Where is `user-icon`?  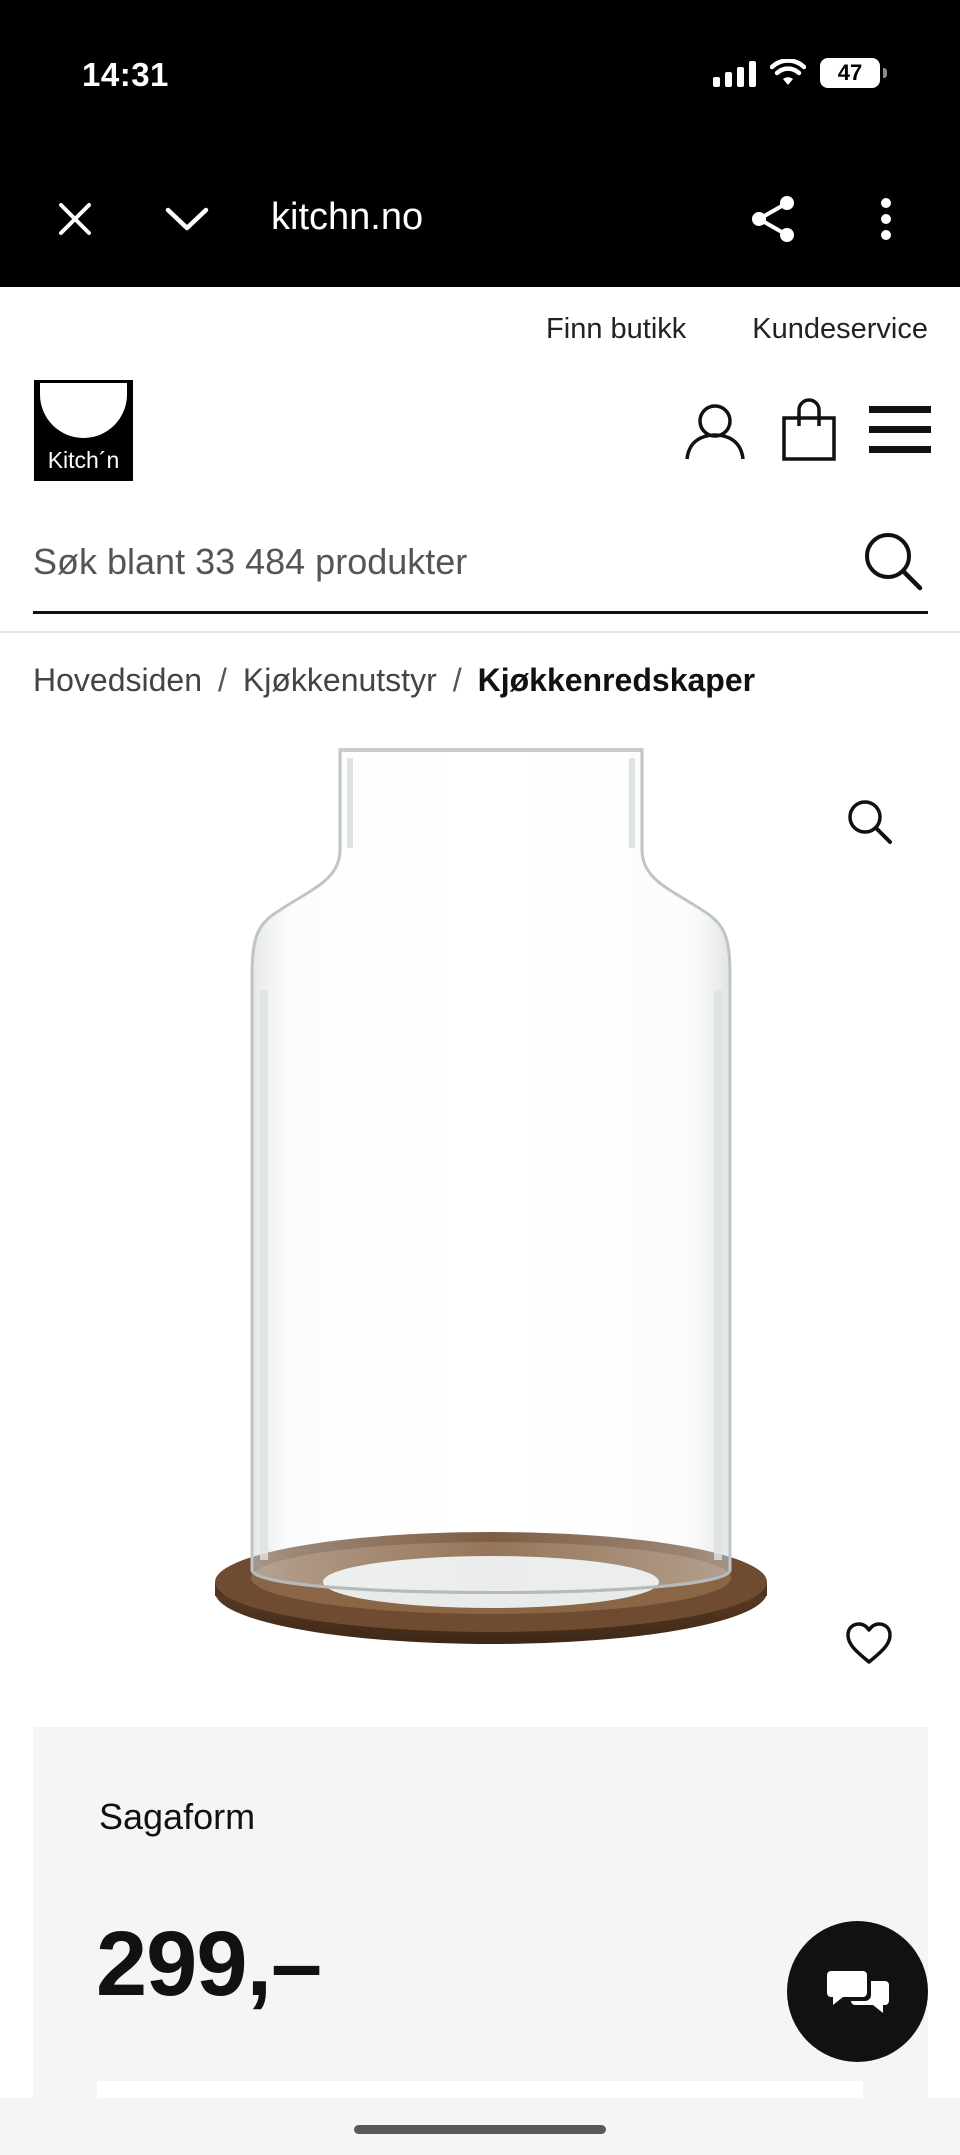
user-icon is located at coordinates (715, 432).